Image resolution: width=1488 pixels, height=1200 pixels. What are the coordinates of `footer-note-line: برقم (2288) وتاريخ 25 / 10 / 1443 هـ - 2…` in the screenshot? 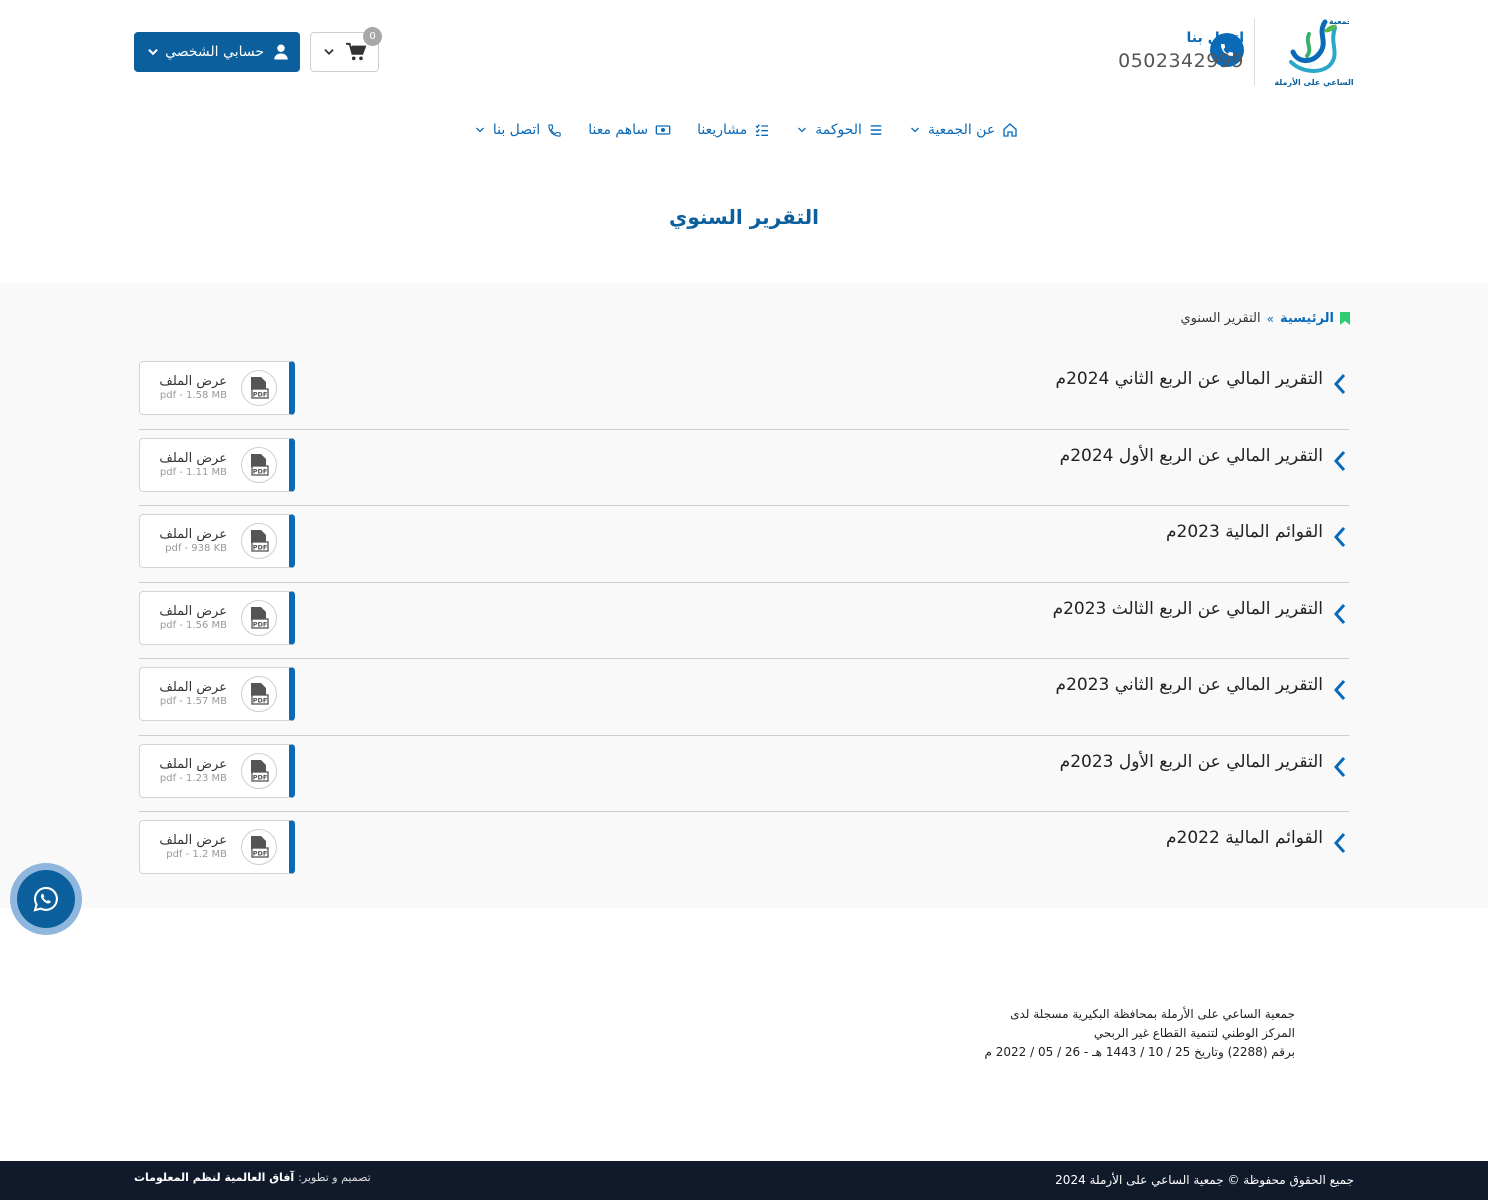 It's located at (1140, 1052).